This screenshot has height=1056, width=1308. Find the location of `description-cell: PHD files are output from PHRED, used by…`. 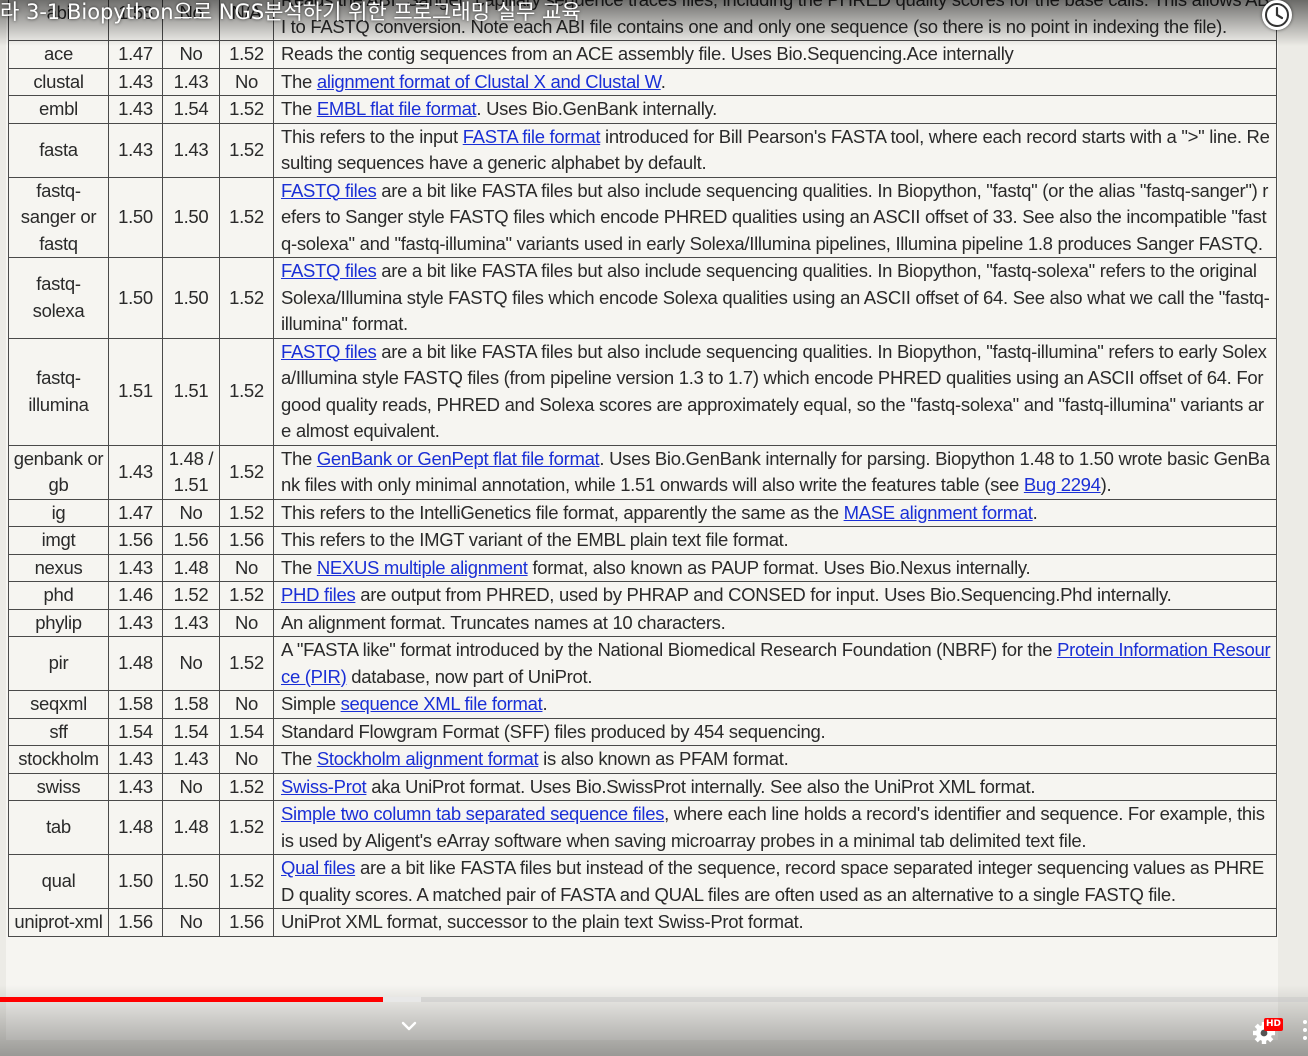

description-cell: PHD files are output from PHRED, used by… is located at coordinates (775, 595).